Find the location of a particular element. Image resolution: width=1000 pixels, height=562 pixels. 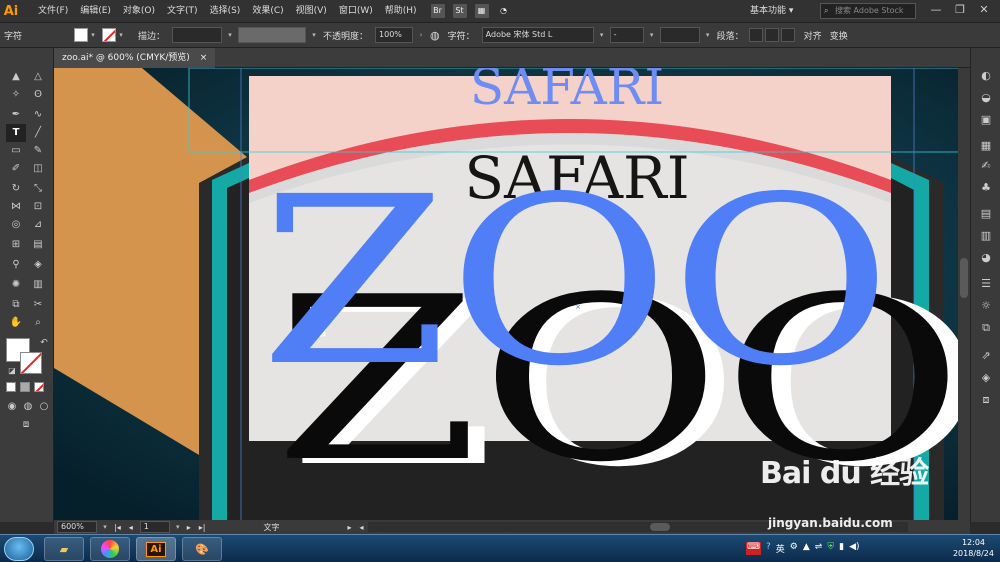

prev-artboard-button: ◂ is located at coordinates (131, 527).